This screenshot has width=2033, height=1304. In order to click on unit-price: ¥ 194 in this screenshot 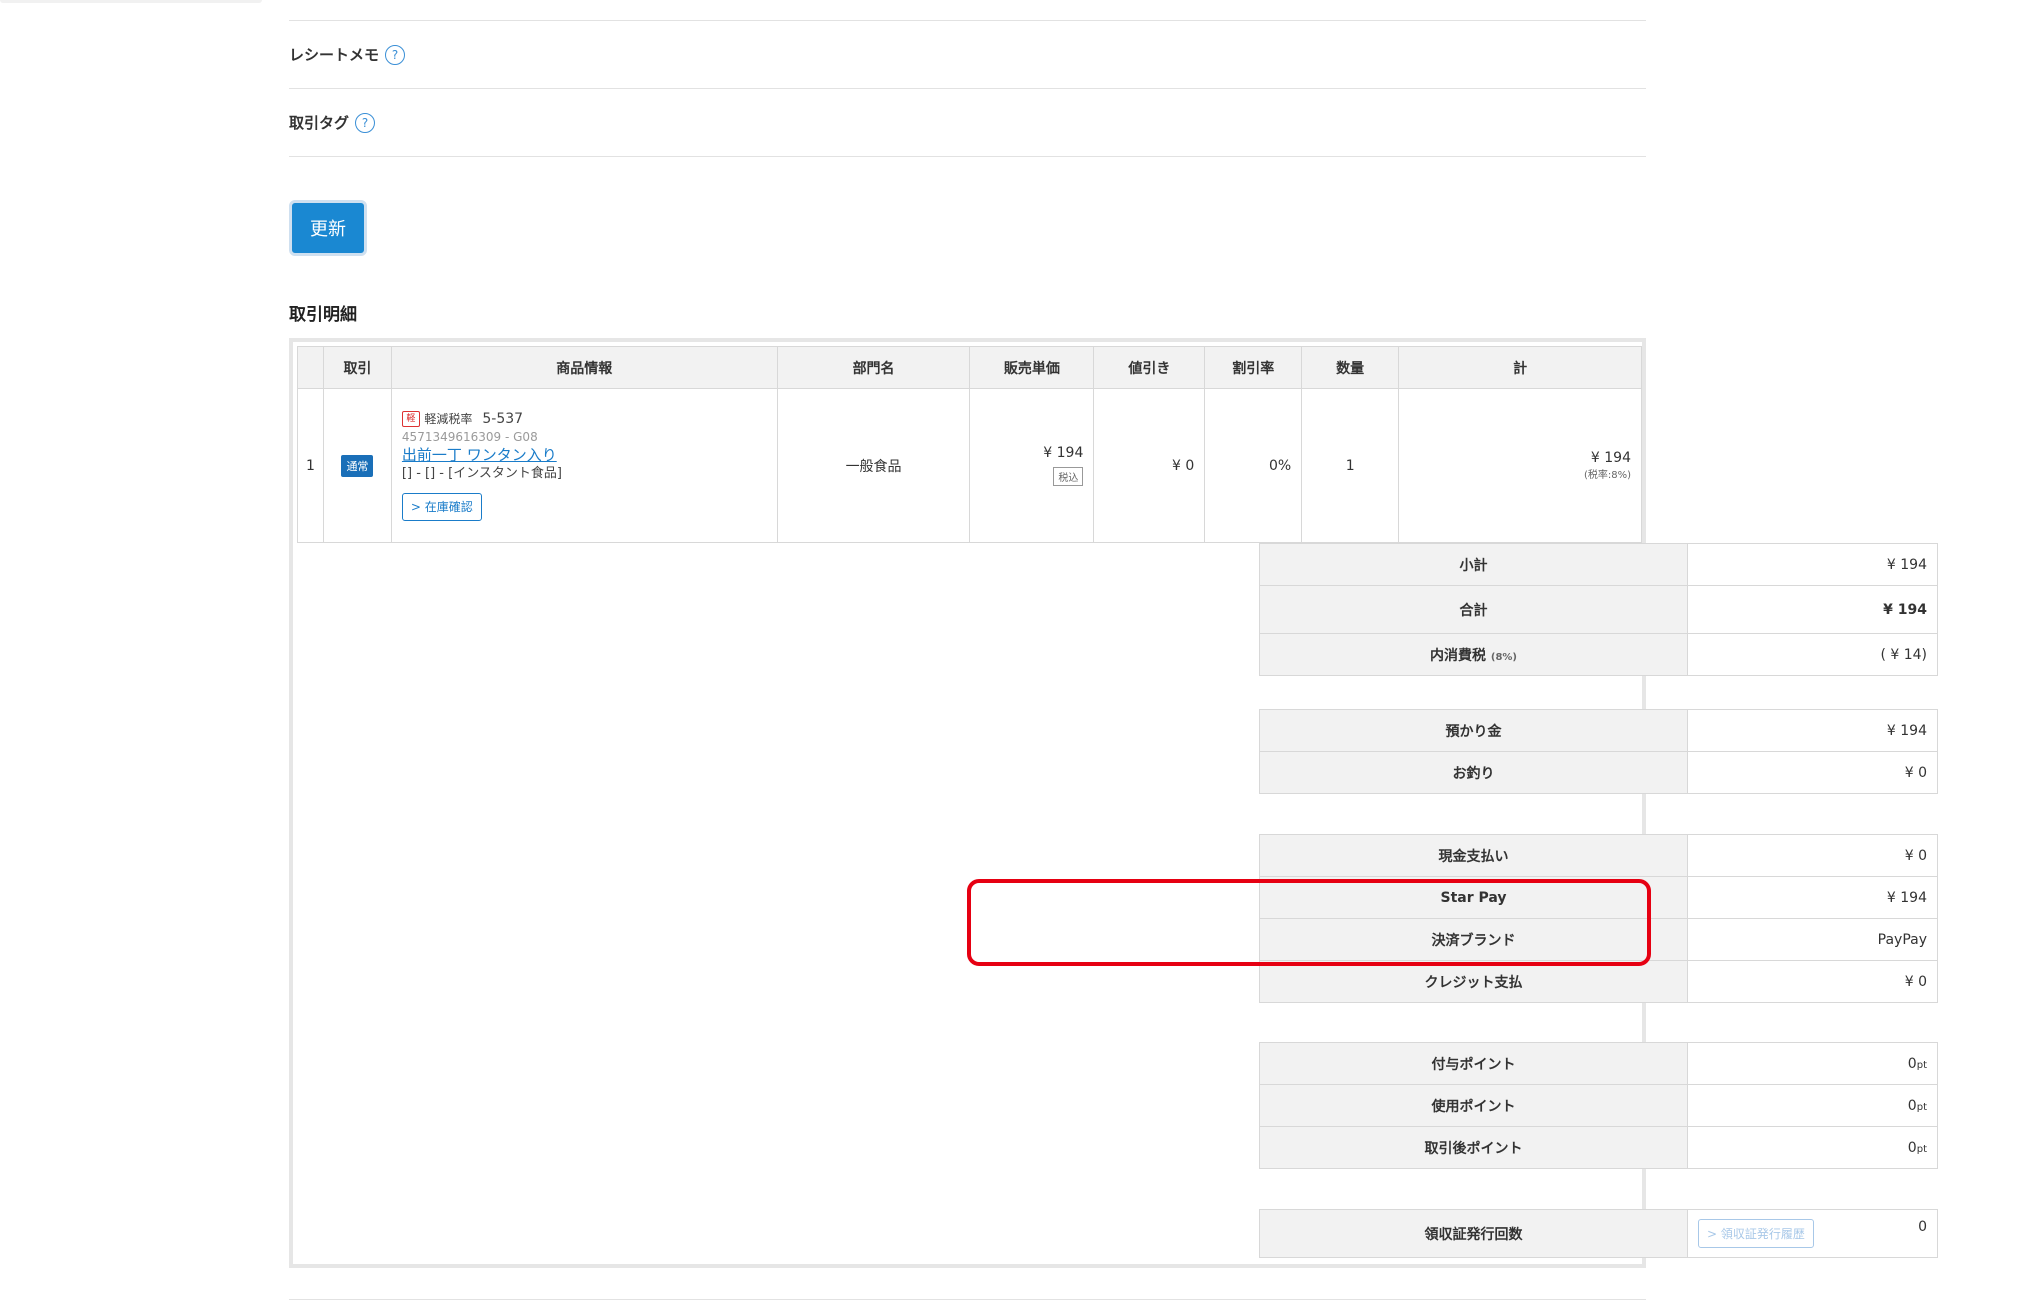, I will do `click(1063, 453)`.